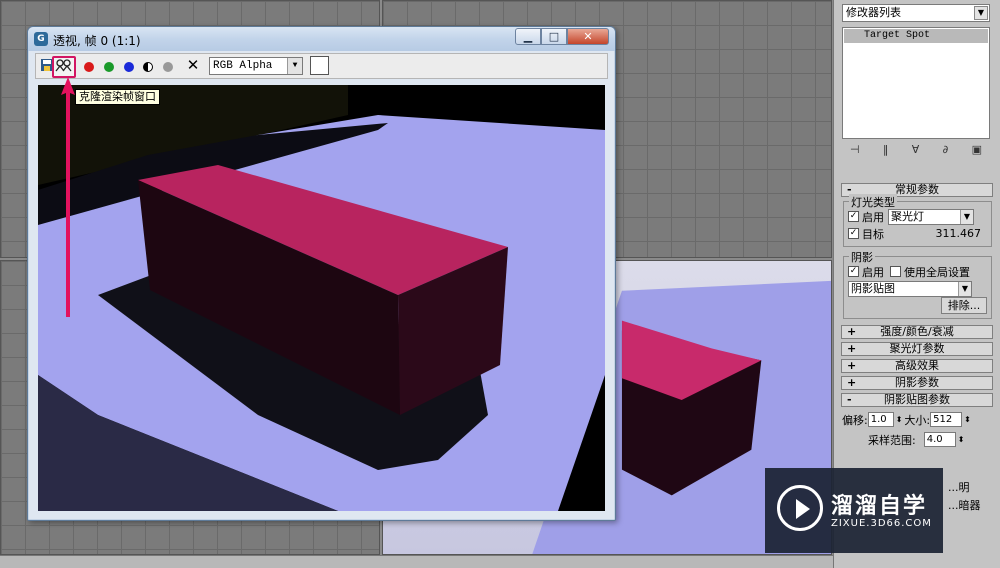 This screenshot has width=1000, height=568. What do you see at coordinates (910, 288) in the screenshot?
I see `shadow-type-select: 阴影贴图 ▼` at bounding box center [910, 288].